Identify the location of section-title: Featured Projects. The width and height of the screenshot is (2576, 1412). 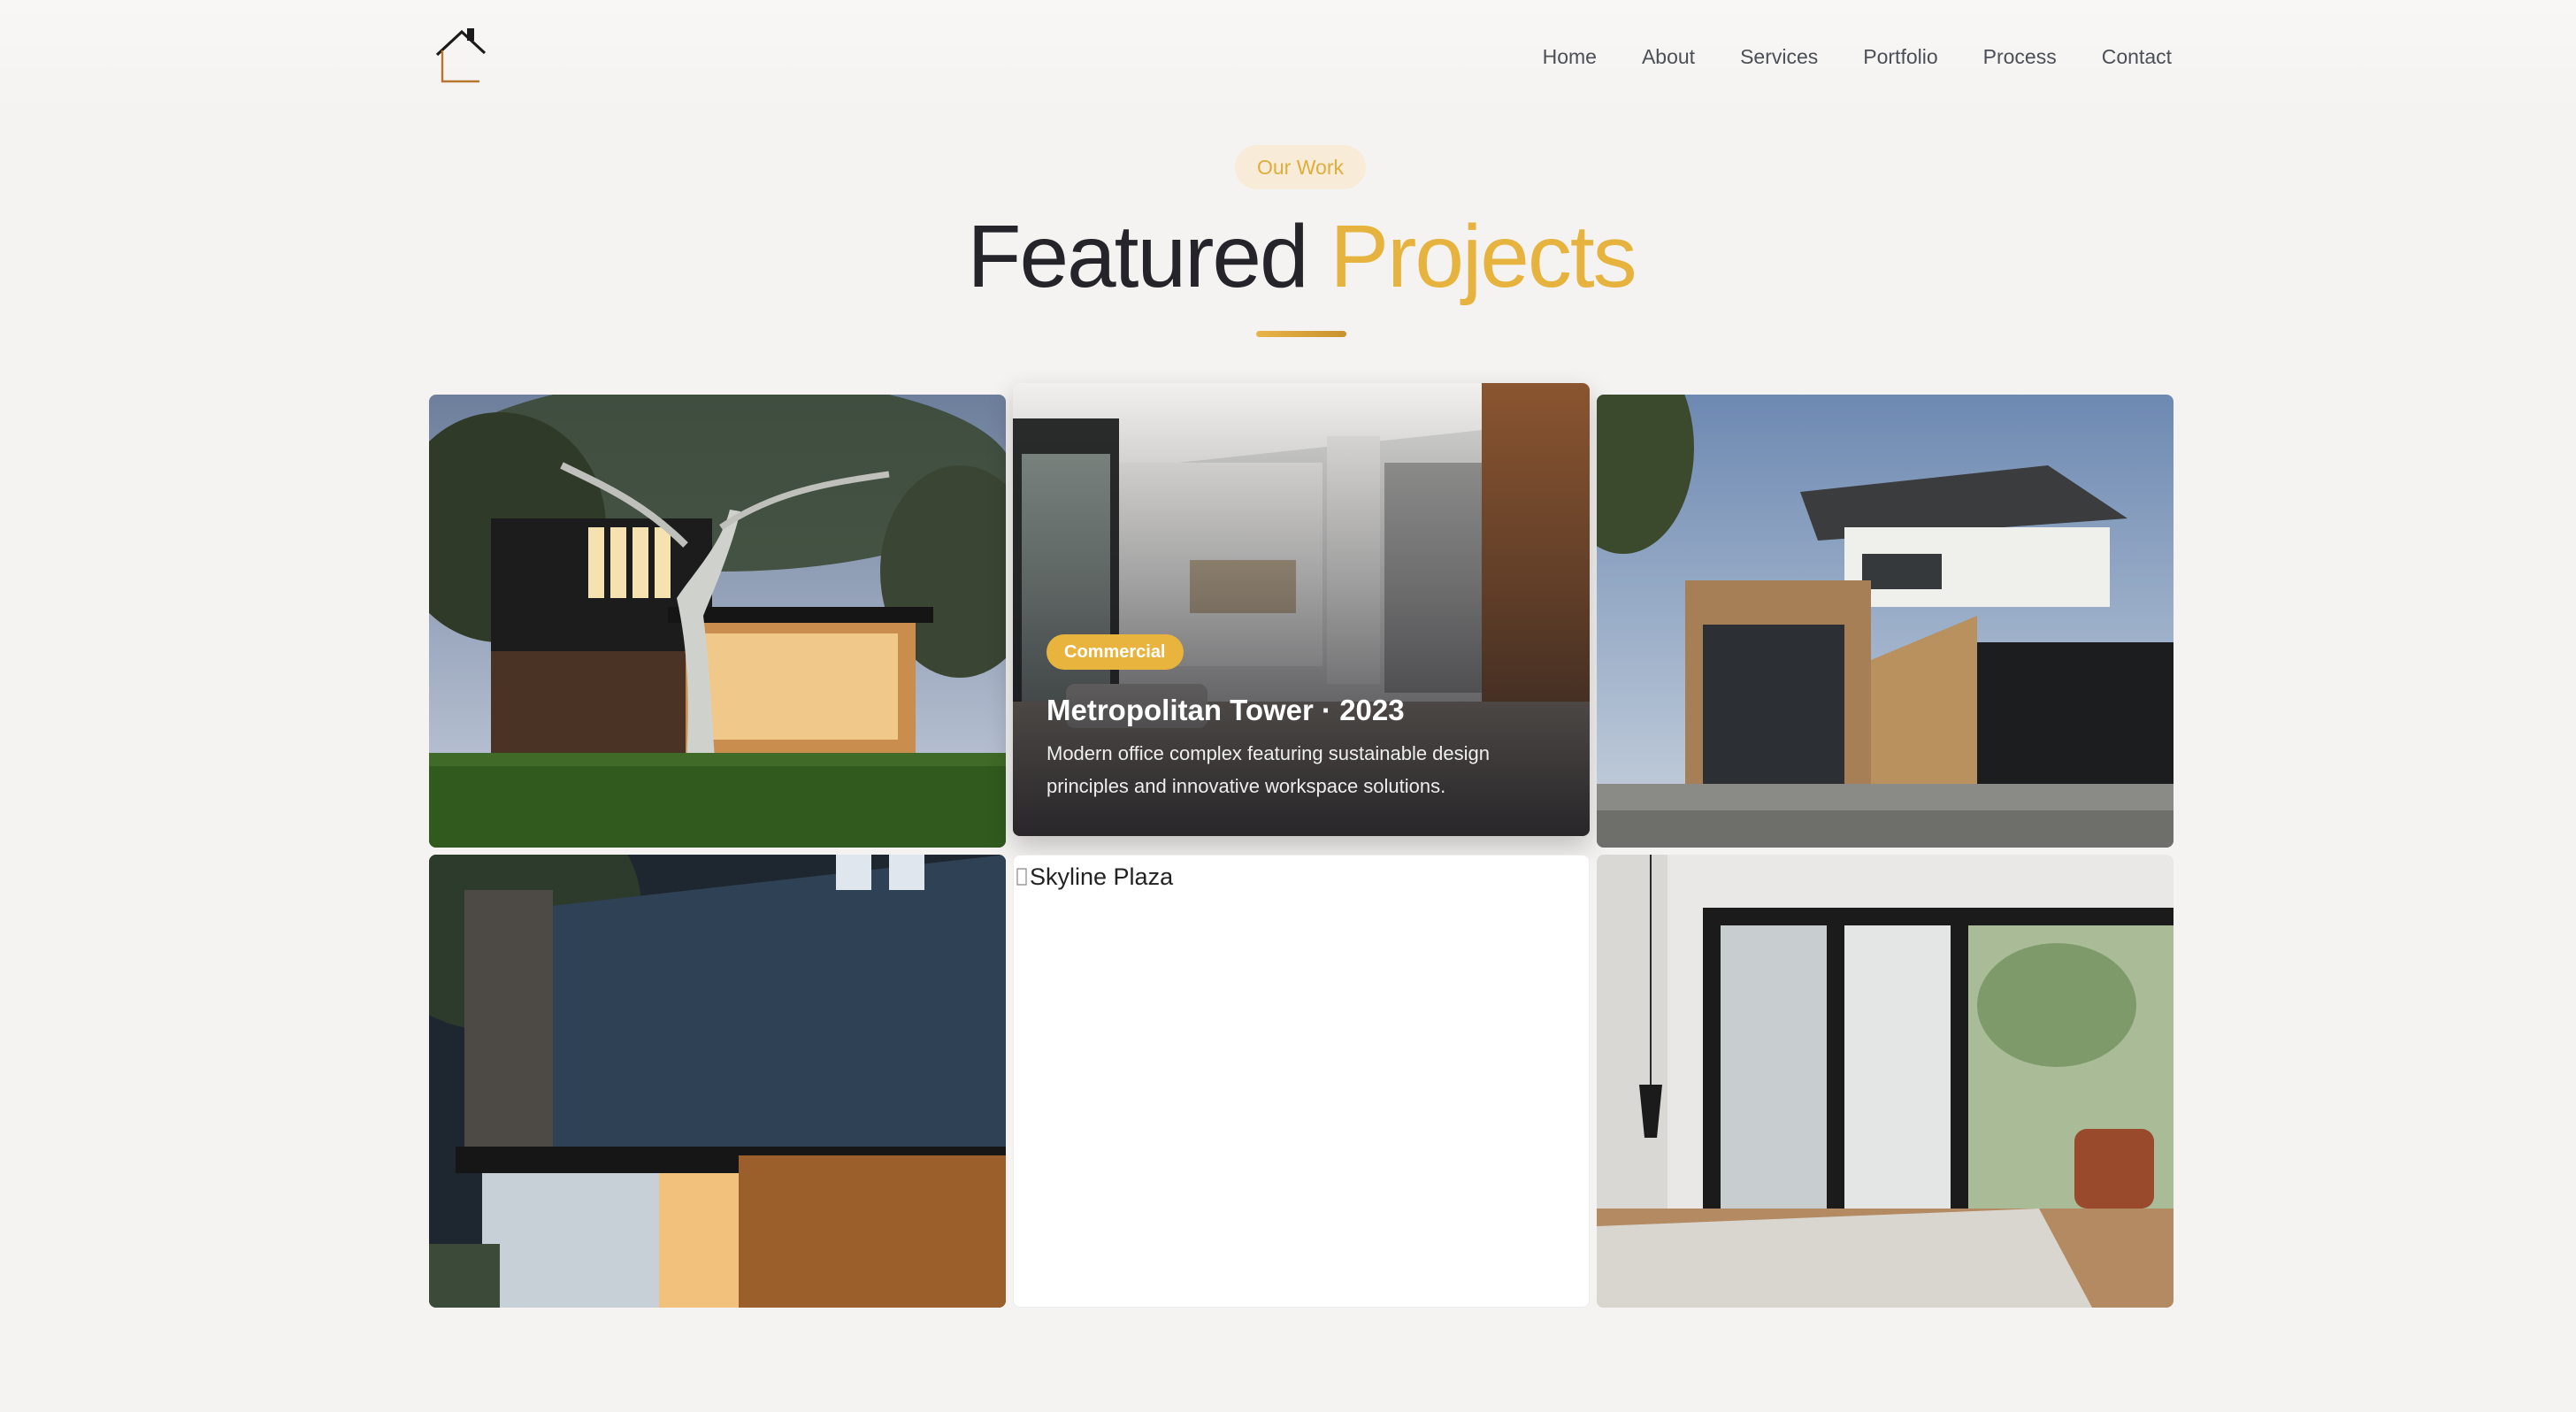
(1288, 256).